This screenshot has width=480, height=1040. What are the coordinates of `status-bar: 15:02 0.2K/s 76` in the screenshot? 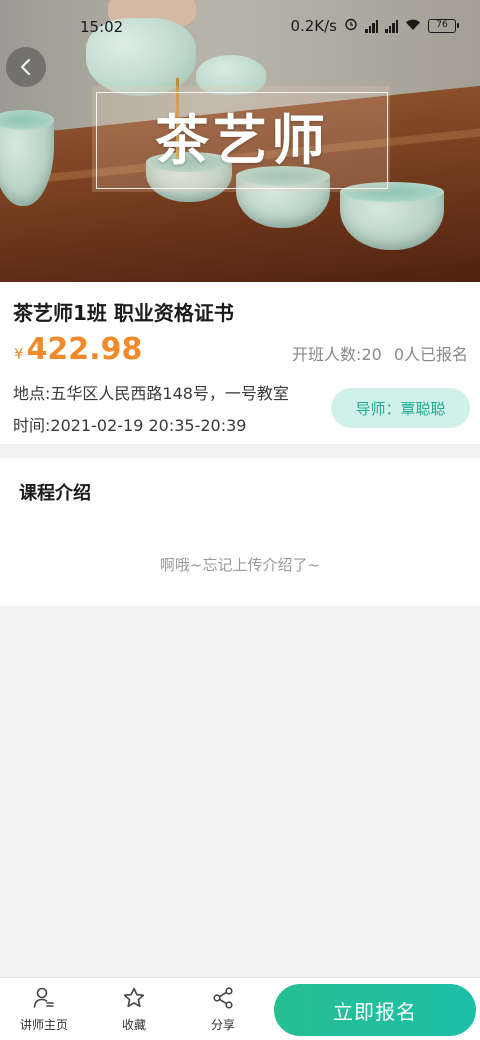 It's located at (240, 26).